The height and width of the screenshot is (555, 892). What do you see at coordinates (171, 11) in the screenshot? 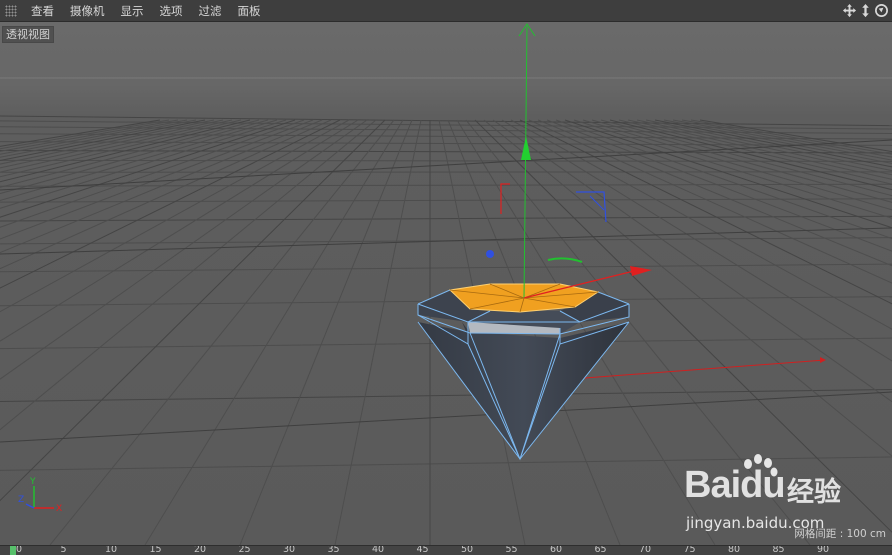
I see `menu-options: 选项` at bounding box center [171, 11].